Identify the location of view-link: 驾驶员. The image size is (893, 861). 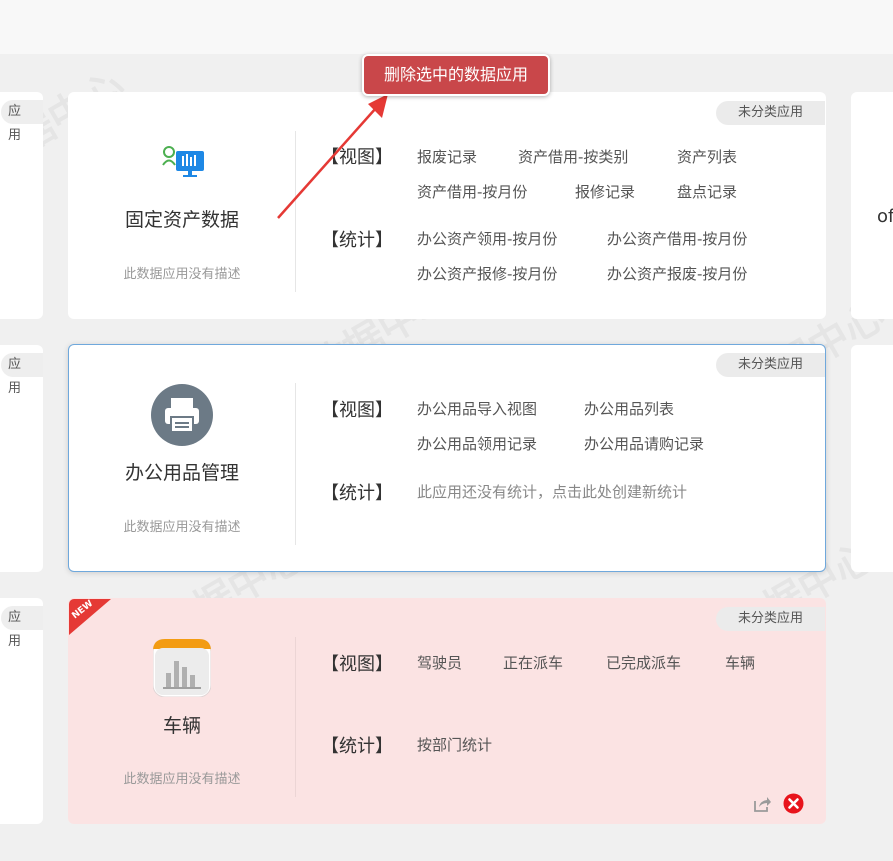
(439, 662).